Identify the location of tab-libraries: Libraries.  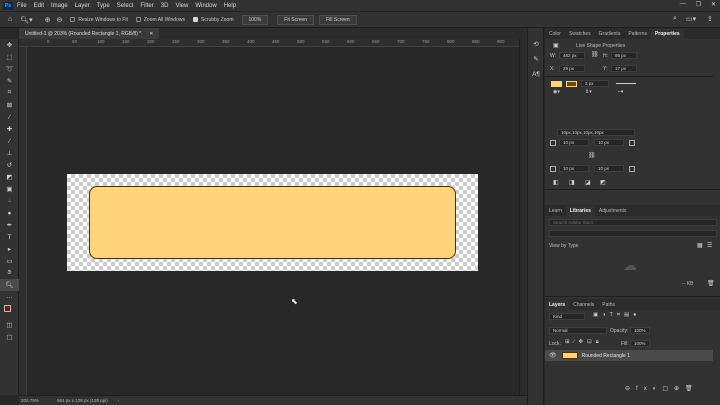
(580, 211).